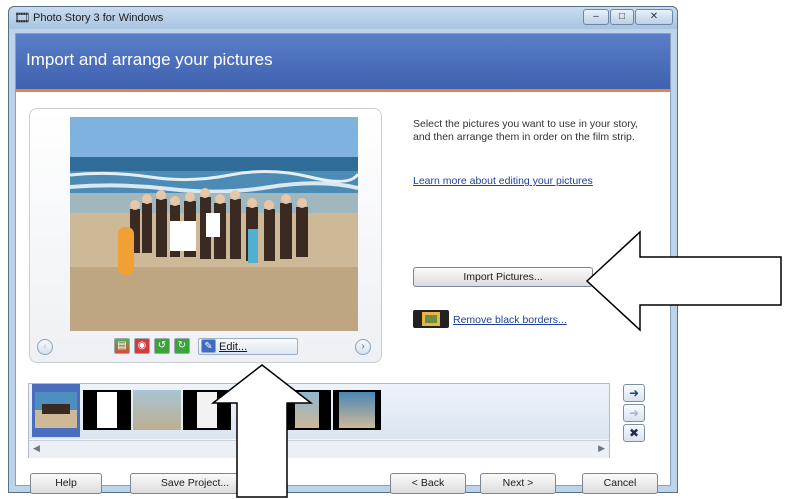 The image size is (786, 499). Describe the element at coordinates (142, 346) in the screenshot. I see `red-eye-icon: ◉` at that location.